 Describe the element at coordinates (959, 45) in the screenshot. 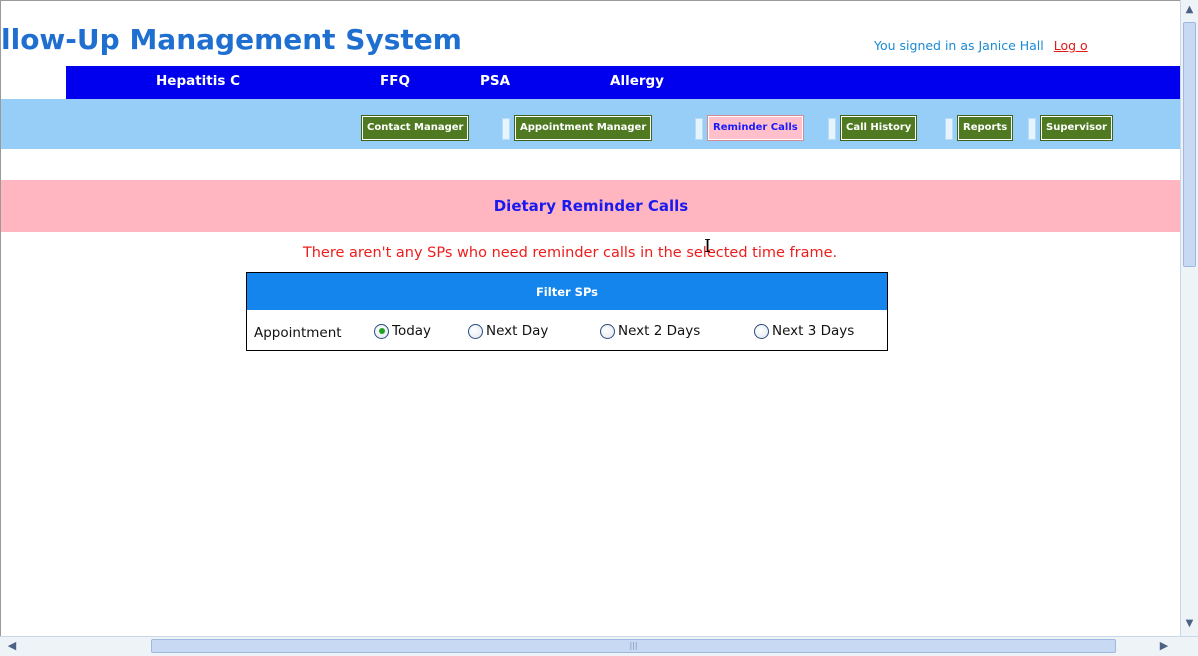

I see `signed-in-text: You signed in as Janice Hall` at that location.